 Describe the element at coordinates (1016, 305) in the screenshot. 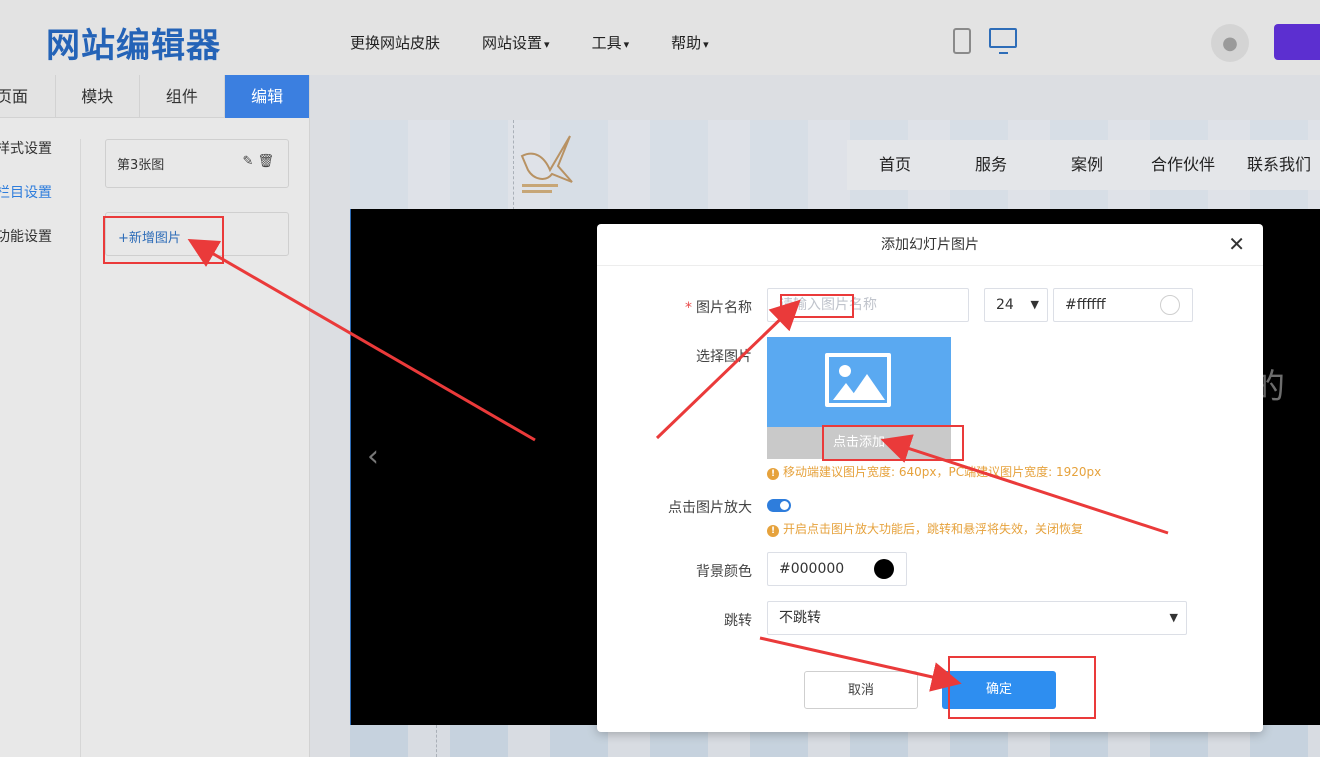

I see `font-size-select: 24 ▼` at that location.